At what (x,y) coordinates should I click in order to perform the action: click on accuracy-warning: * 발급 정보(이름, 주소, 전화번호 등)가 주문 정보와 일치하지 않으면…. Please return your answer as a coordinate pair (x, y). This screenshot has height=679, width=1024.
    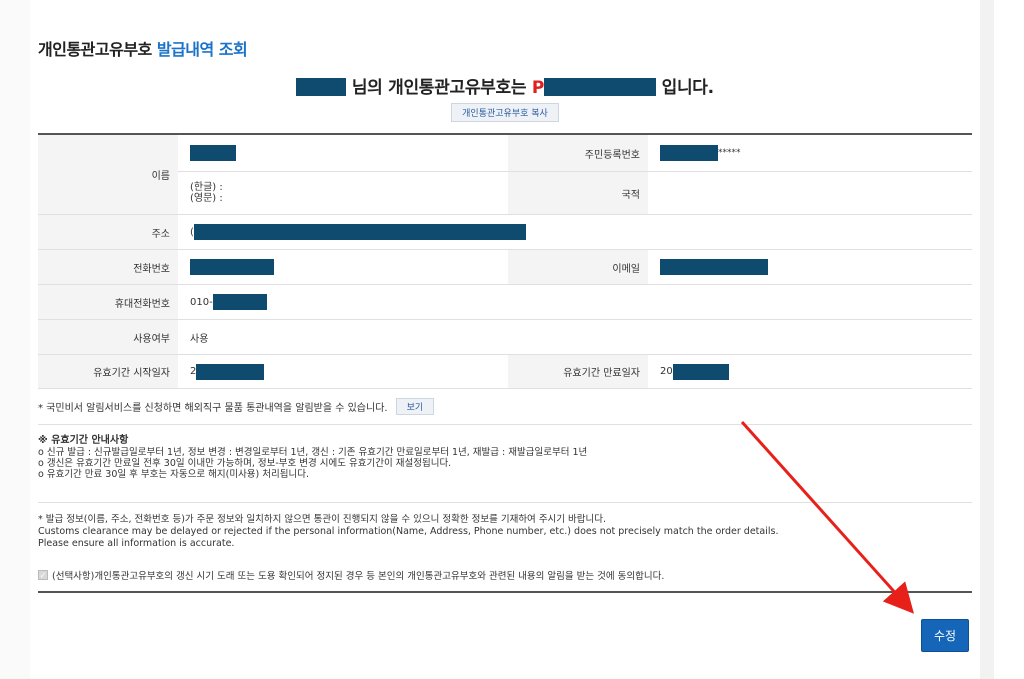
    Looking at the image, I should click on (505, 526).